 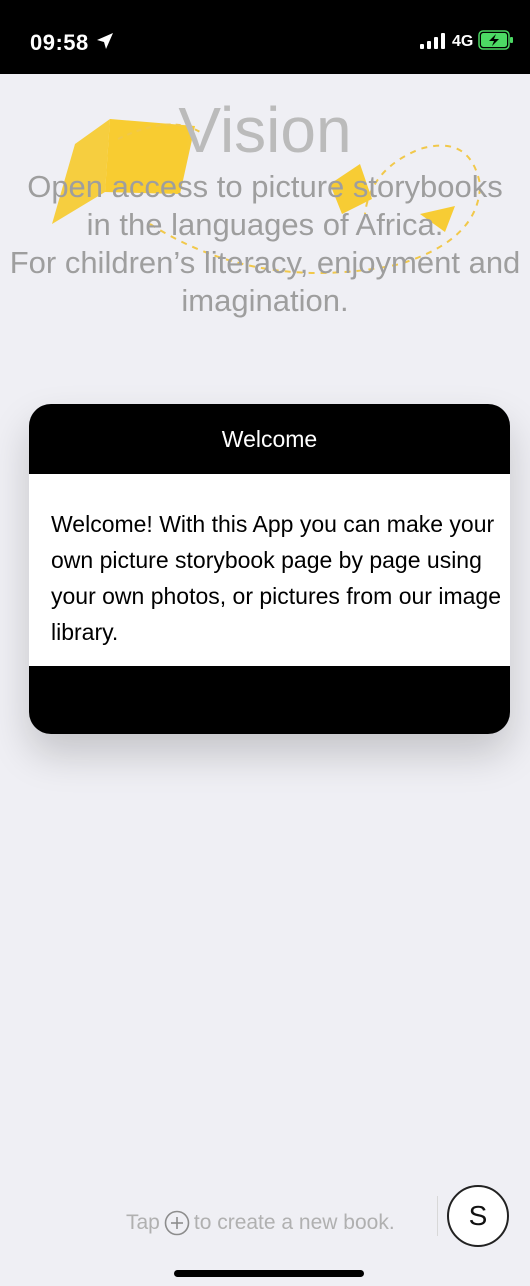 I want to click on vision-line-3: For children’s literacy, enjoyment and, so click(x=265, y=262).